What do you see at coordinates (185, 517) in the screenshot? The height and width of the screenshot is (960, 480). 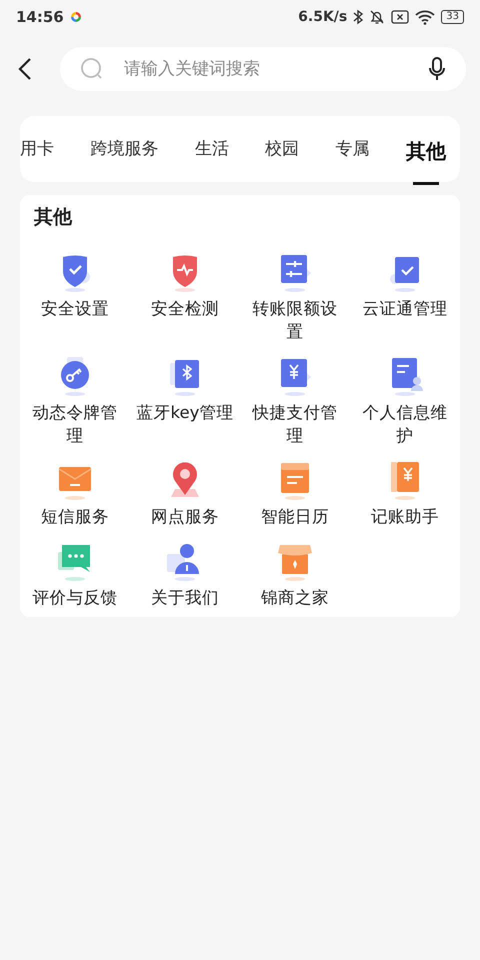 I see `service-label: 网点服务` at bounding box center [185, 517].